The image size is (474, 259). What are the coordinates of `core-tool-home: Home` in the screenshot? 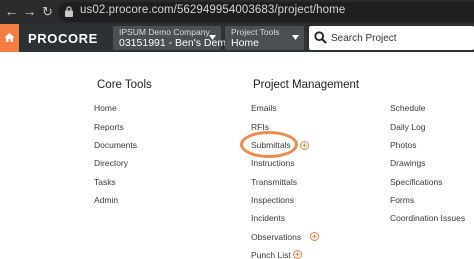 It's located at (105, 108).